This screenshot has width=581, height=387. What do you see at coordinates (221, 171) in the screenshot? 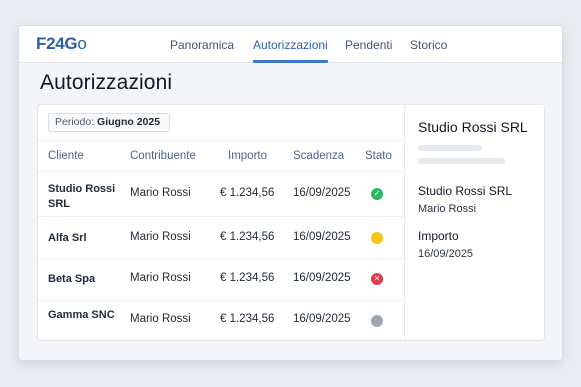
I see `header-divider` at bounding box center [221, 171].